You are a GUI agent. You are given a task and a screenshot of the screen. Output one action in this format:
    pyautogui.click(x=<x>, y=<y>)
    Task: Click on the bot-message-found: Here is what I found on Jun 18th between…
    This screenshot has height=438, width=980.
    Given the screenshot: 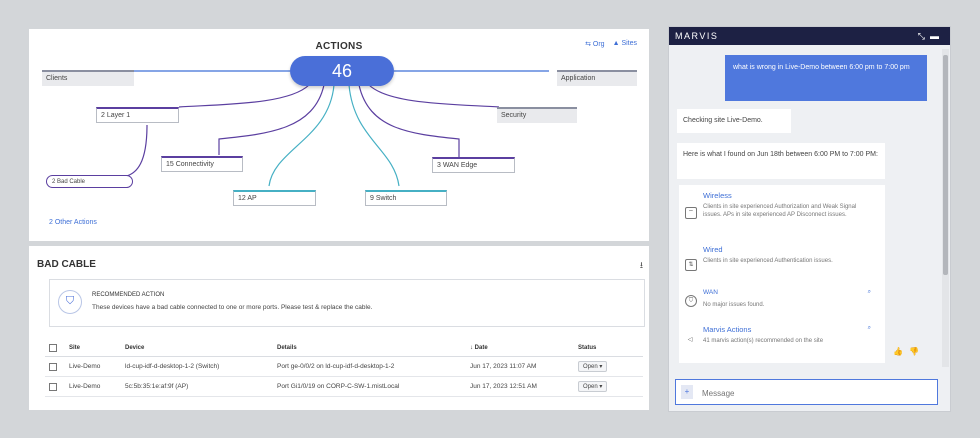 What is the action you would take?
    pyautogui.click(x=781, y=161)
    